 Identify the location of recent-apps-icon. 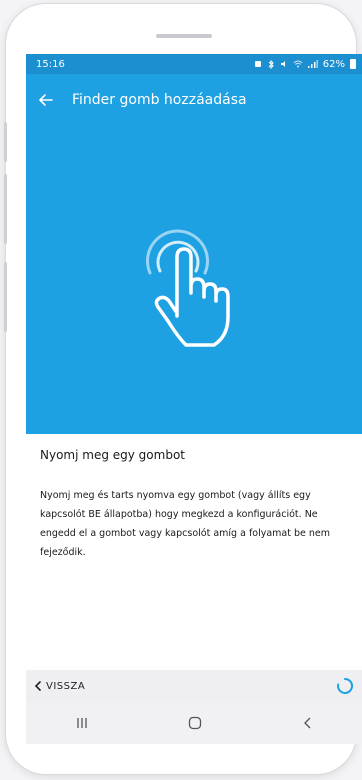
(82, 723).